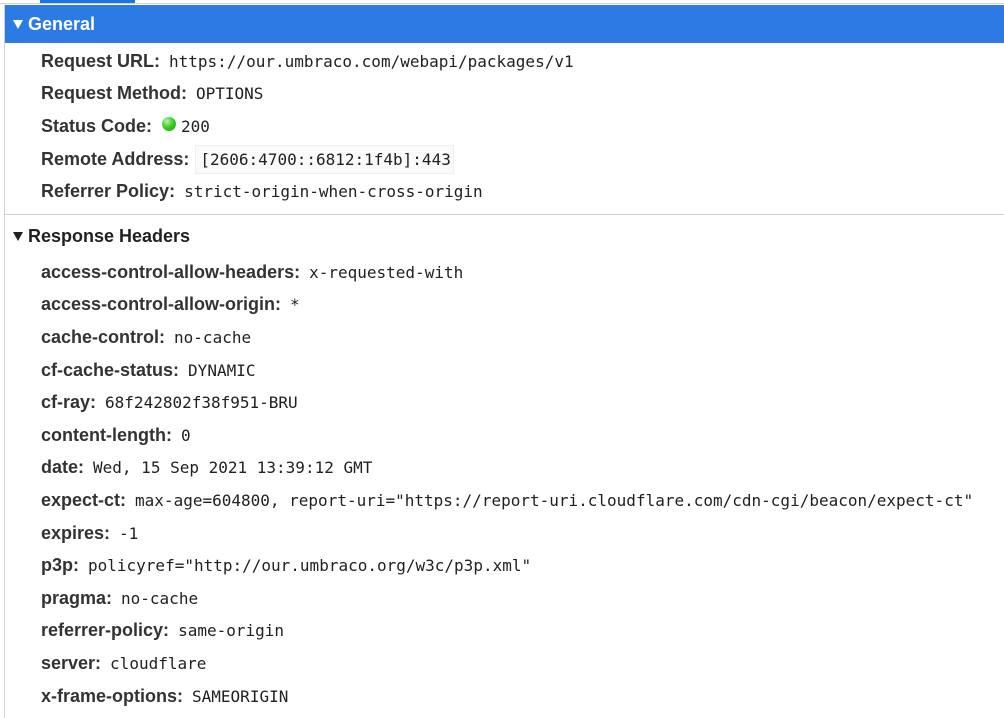 This screenshot has width=1004, height=718. What do you see at coordinates (161, 304) in the screenshot?
I see `header-key: access-control-allow-origin:` at bounding box center [161, 304].